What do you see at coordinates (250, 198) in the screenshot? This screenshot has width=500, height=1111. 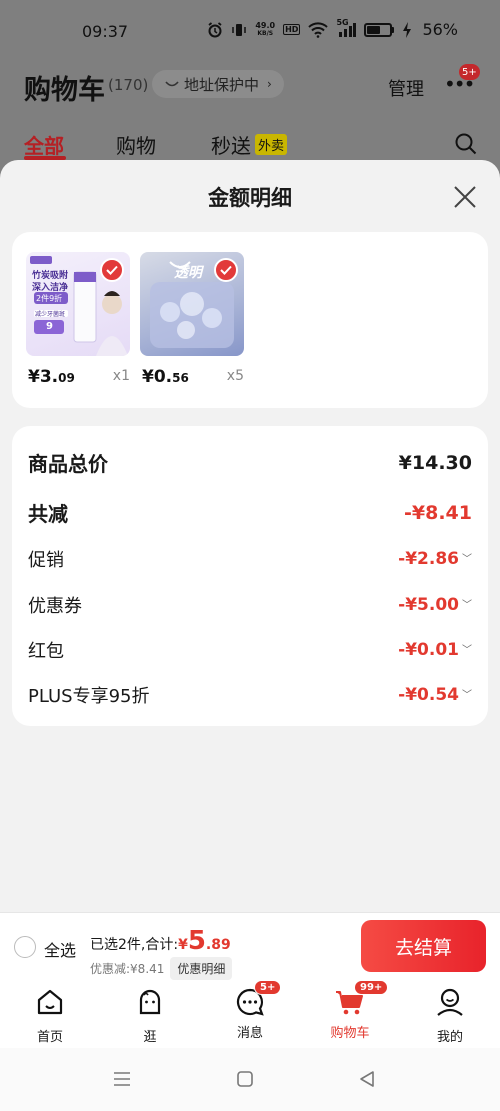 I see `sheet-title: 金额明细` at bounding box center [250, 198].